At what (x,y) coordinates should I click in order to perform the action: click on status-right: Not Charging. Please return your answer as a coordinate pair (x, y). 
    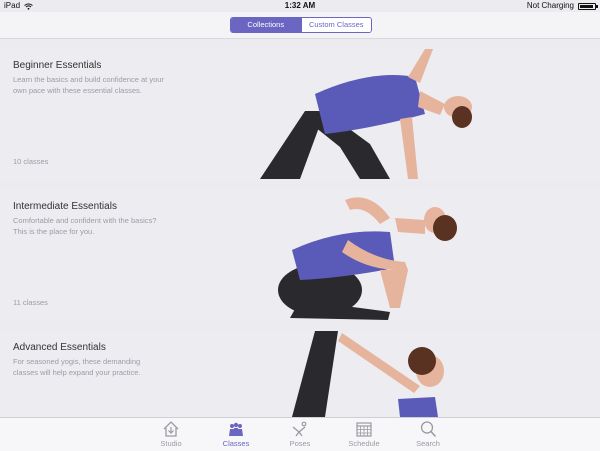
    Looking at the image, I should click on (562, 6).